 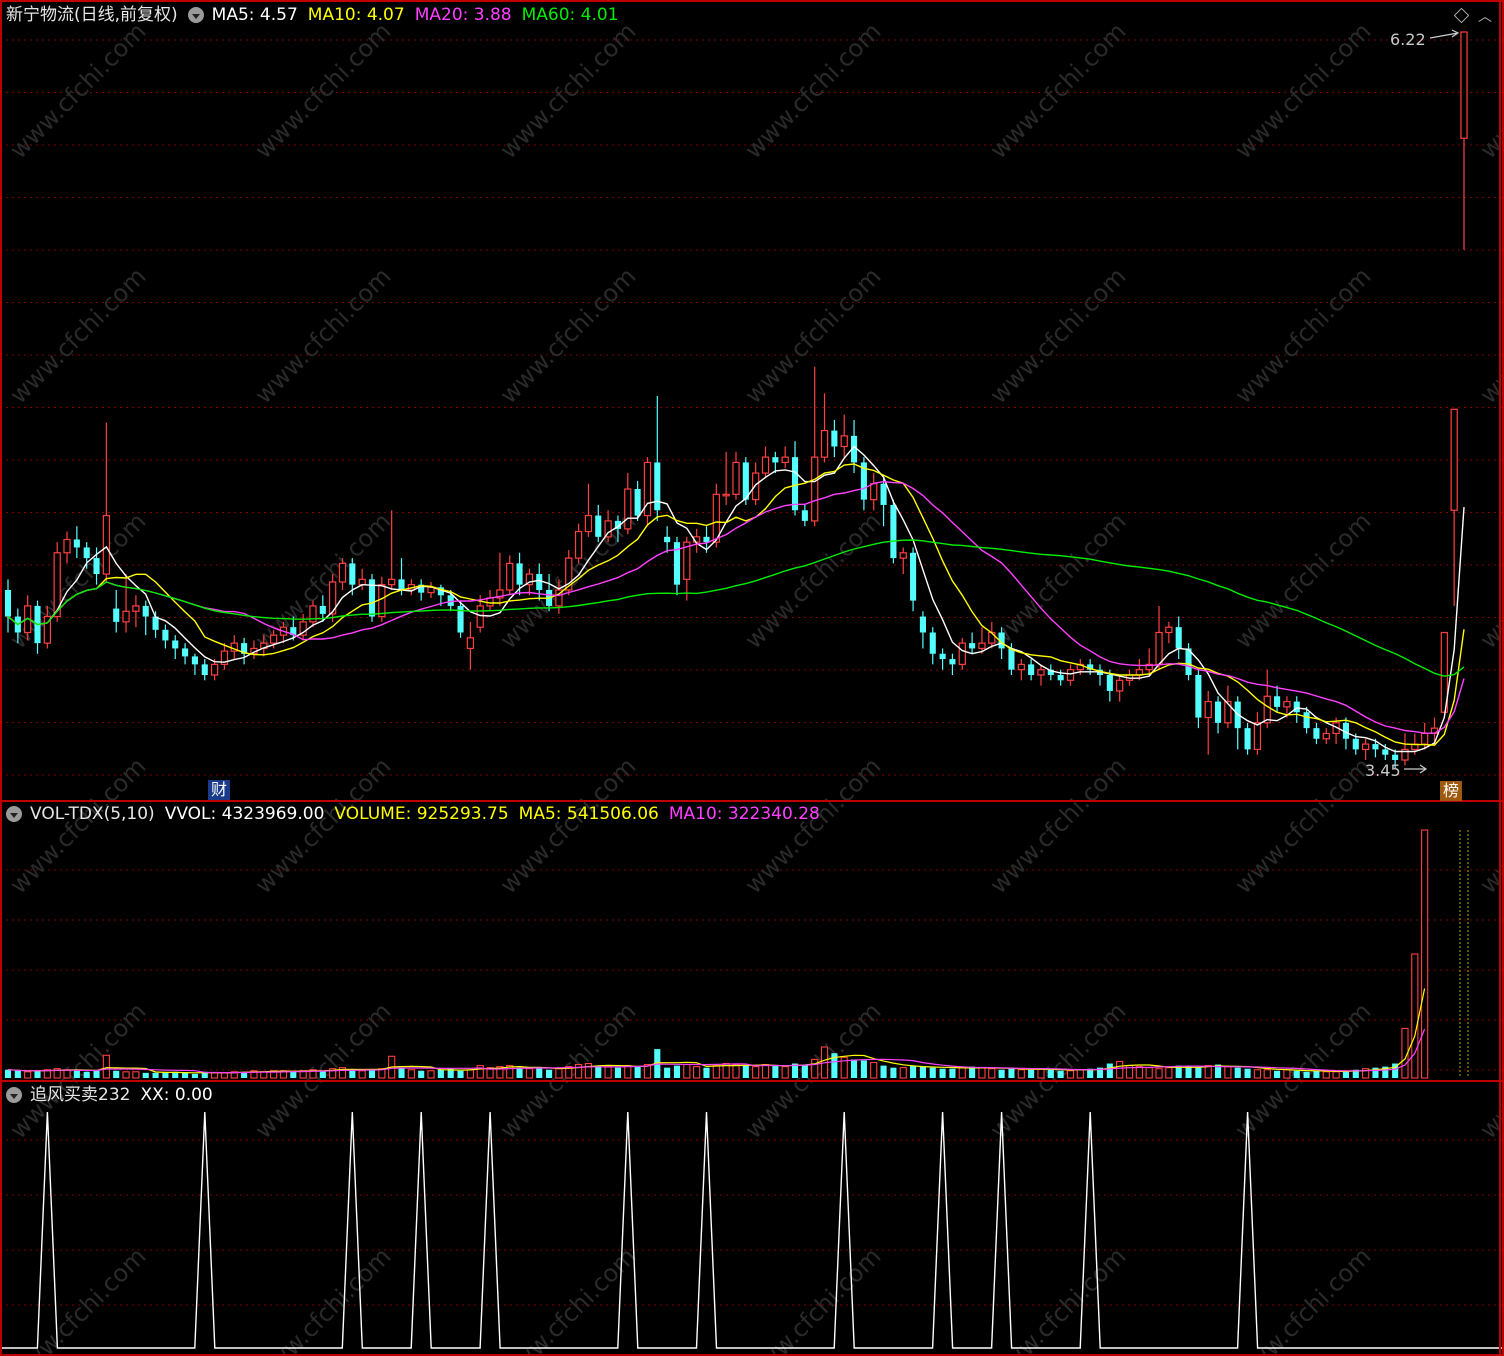 I want to click on volume-indicator-name: VOL-TDX(5,10), so click(x=92, y=814).